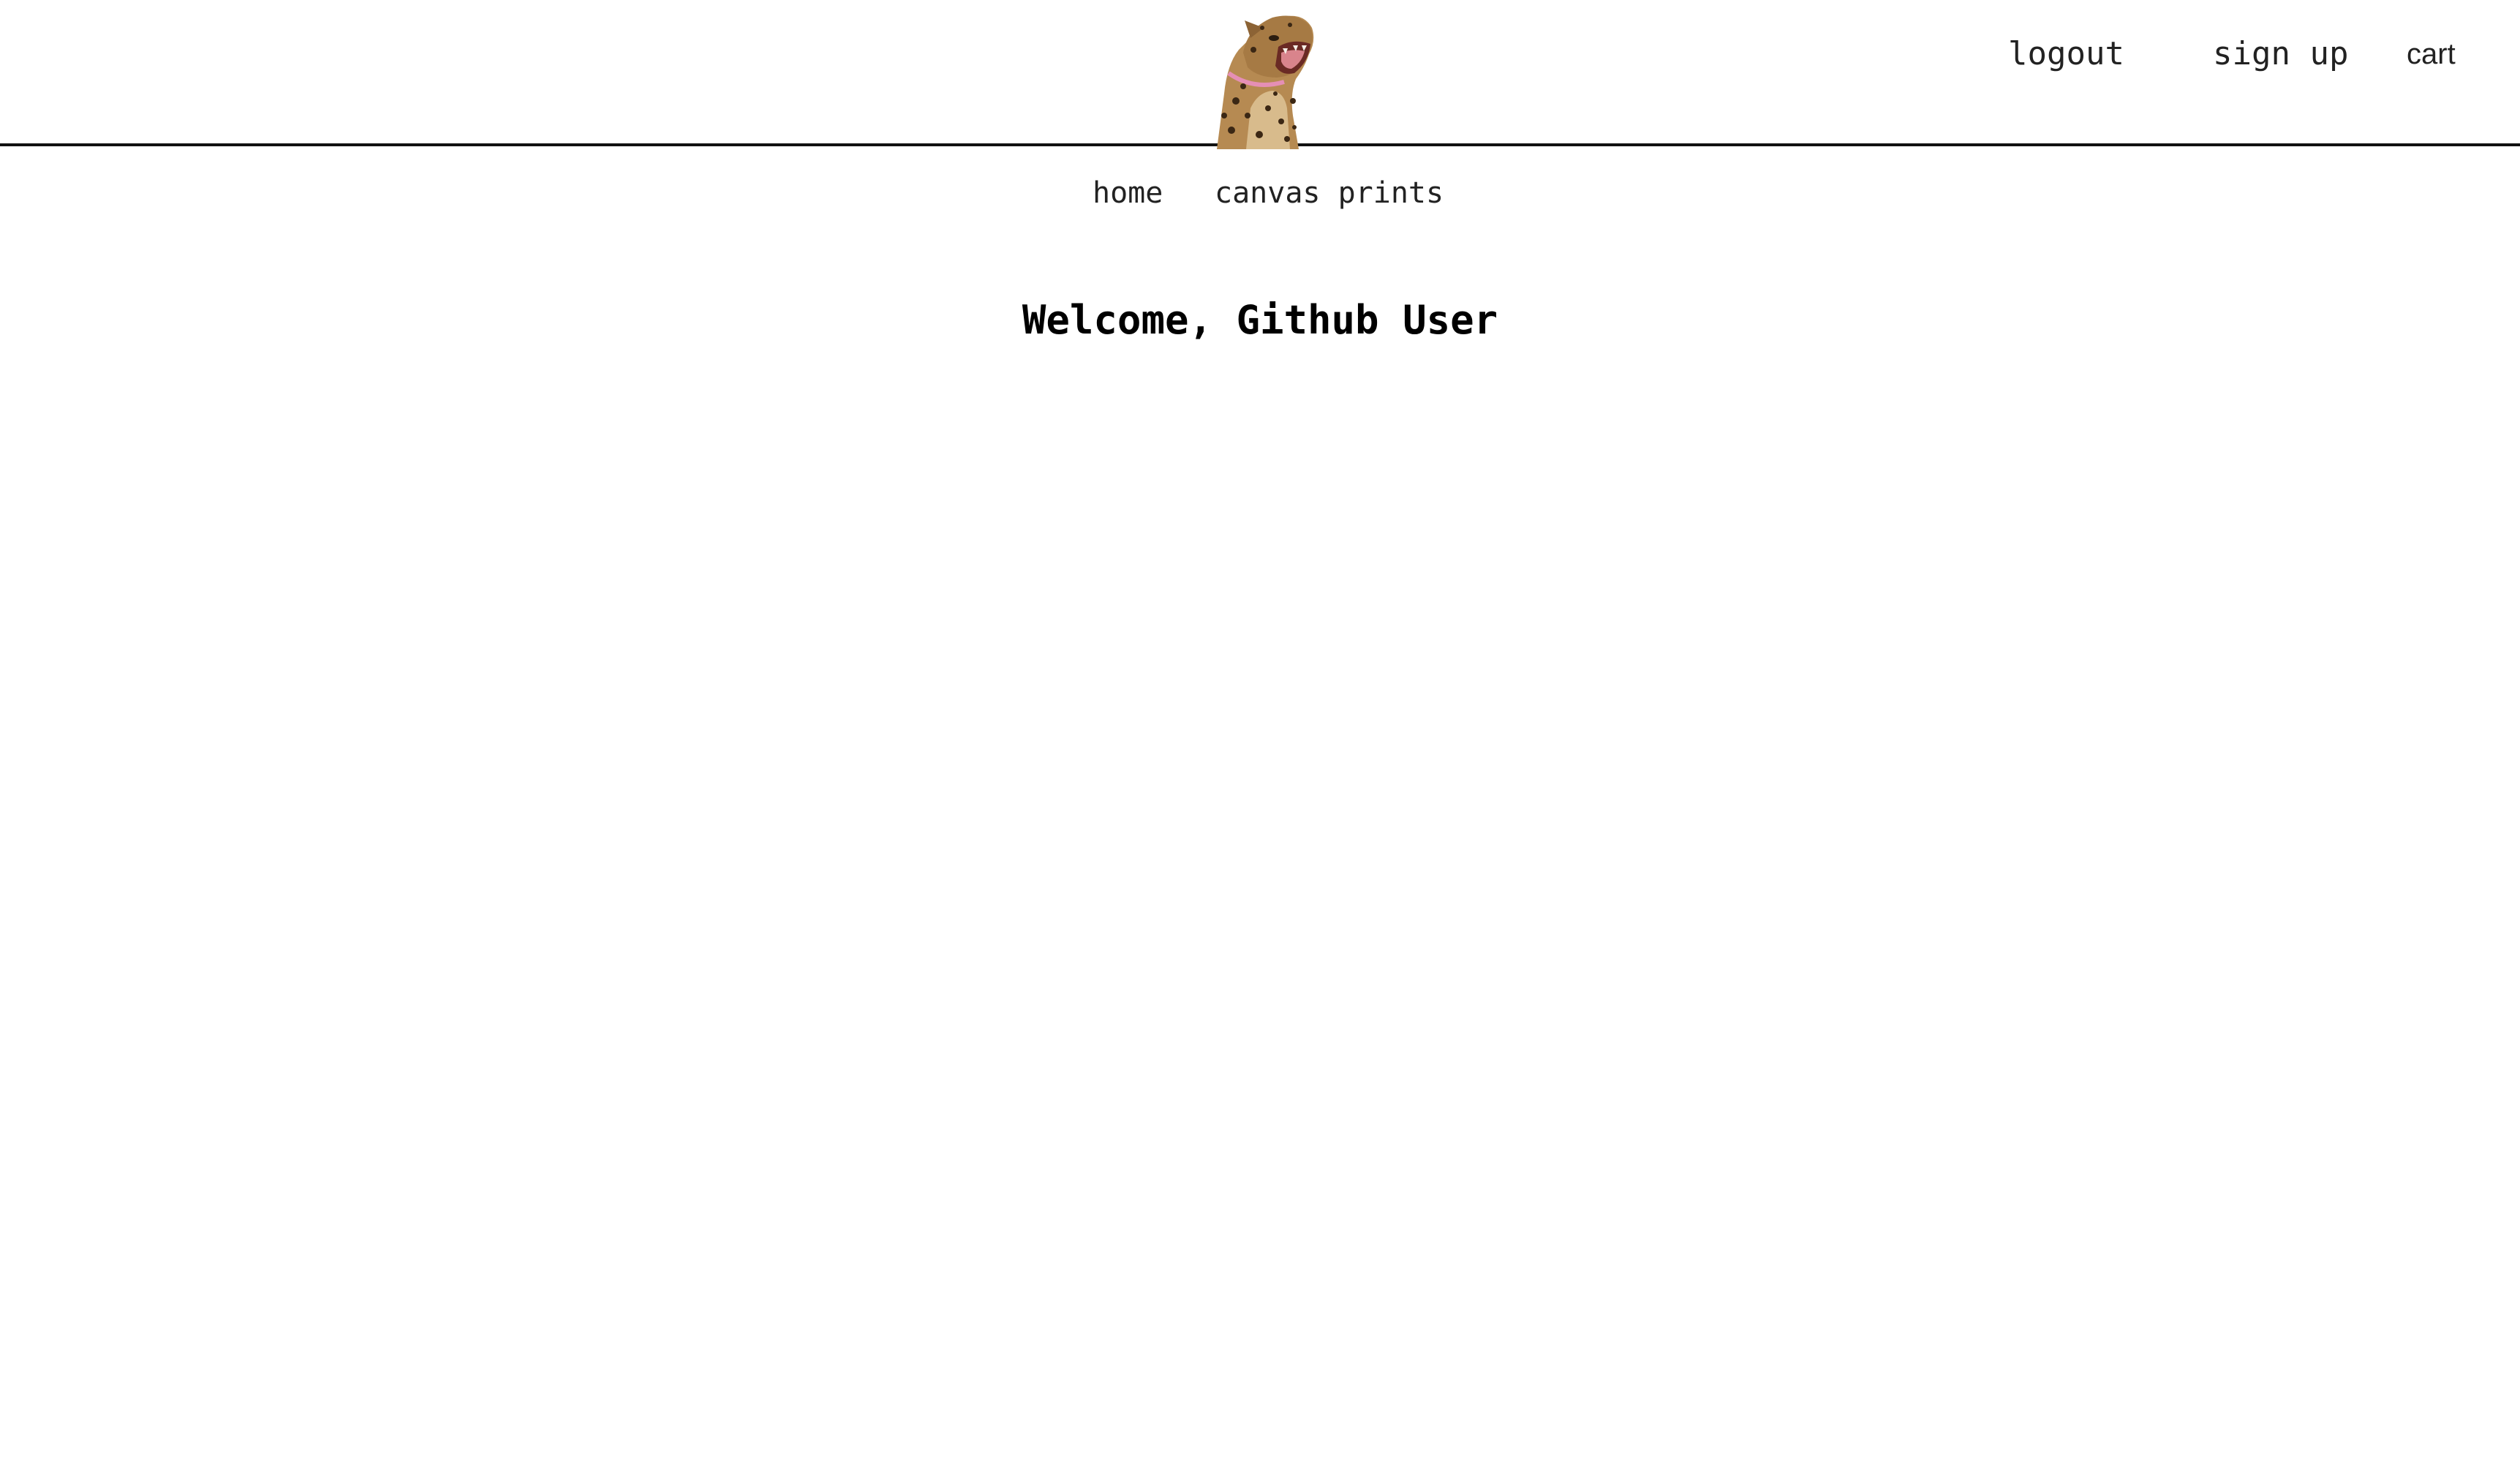 This screenshot has width=2520, height=1457. Describe the element at coordinates (1260, 320) in the screenshot. I see `welcome-heading: Welcome, Github User` at that location.